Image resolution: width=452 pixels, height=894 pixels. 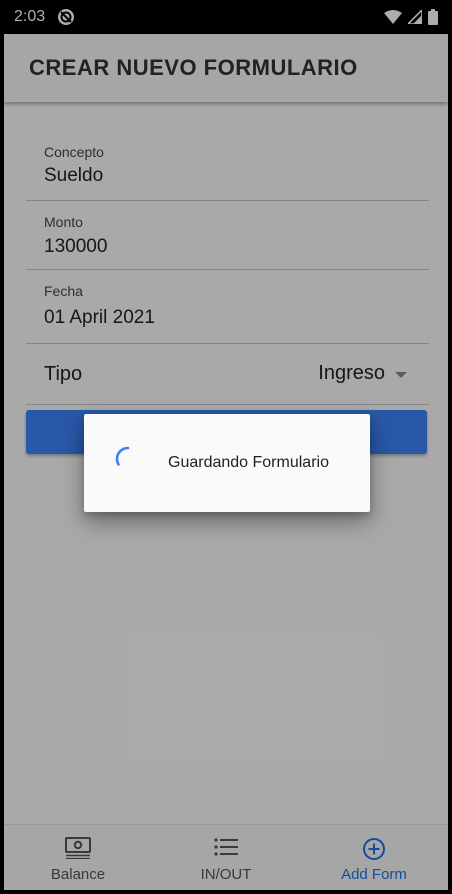 What do you see at coordinates (248, 462) in the screenshot?
I see `dialog-message: Guardando Formulario` at bounding box center [248, 462].